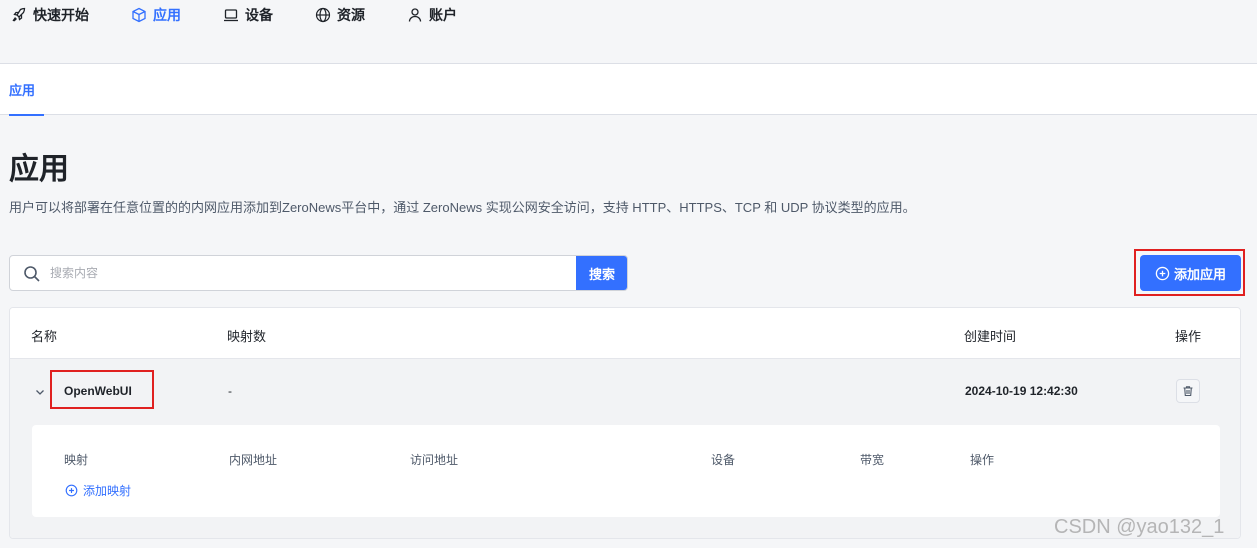  Describe the element at coordinates (601, 273) in the screenshot. I see `search-button: 搜索` at that location.